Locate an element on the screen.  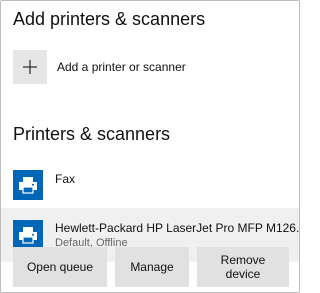
remove-device-button: Remove device is located at coordinates (243, 267).